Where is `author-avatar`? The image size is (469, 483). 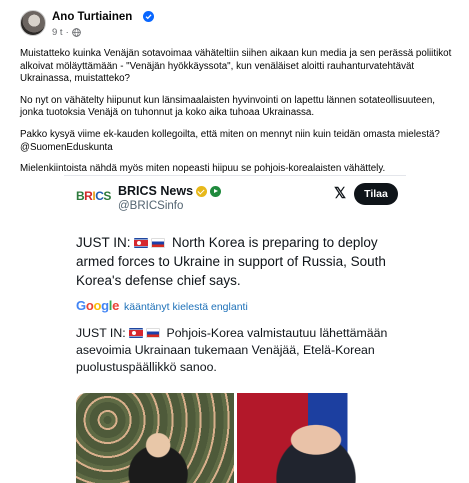
author-avatar is located at coordinates (33, 23).